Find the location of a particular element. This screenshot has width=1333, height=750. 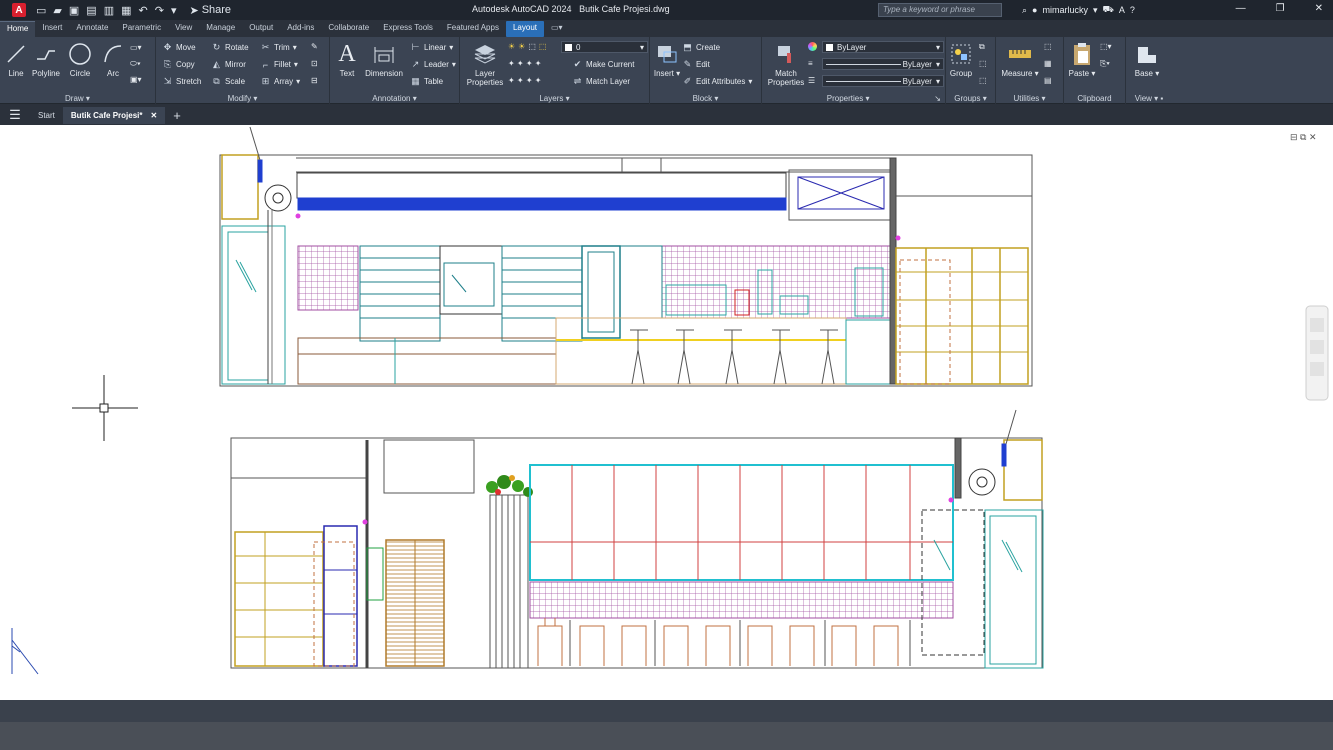

color-wheel-icon is located at coordinates (812, 46).